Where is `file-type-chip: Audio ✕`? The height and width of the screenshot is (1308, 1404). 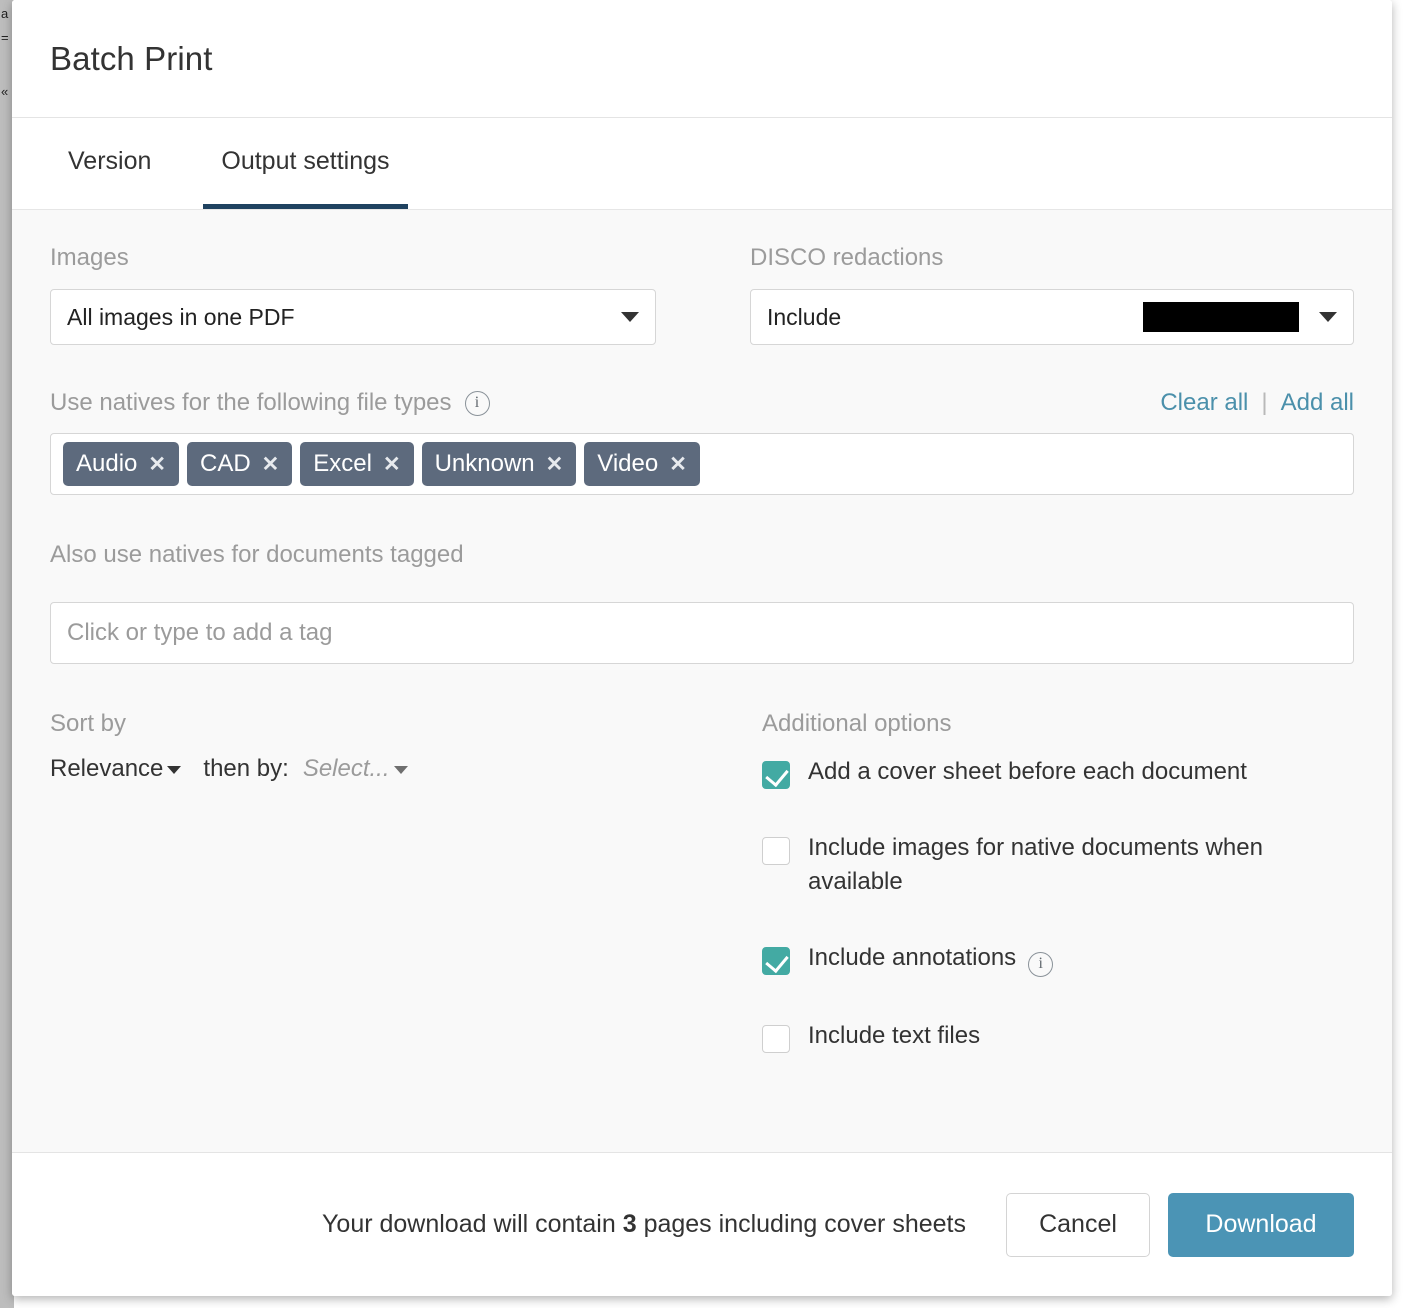
file-type-chip: Audio ✕ is located at coordinates (121, 464).